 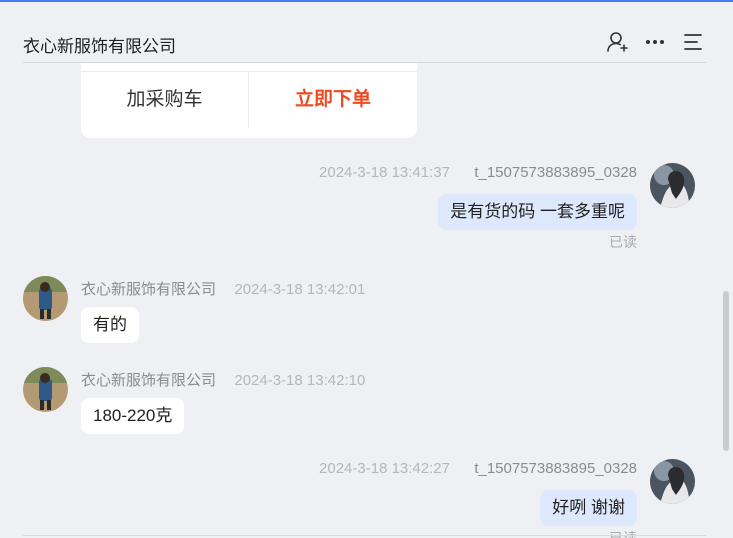 What do you see at coordinates (300, 289) in the screenshot?
I see `message-time: 2024-3-18 13:42:01` at bounding box center [300, 289].